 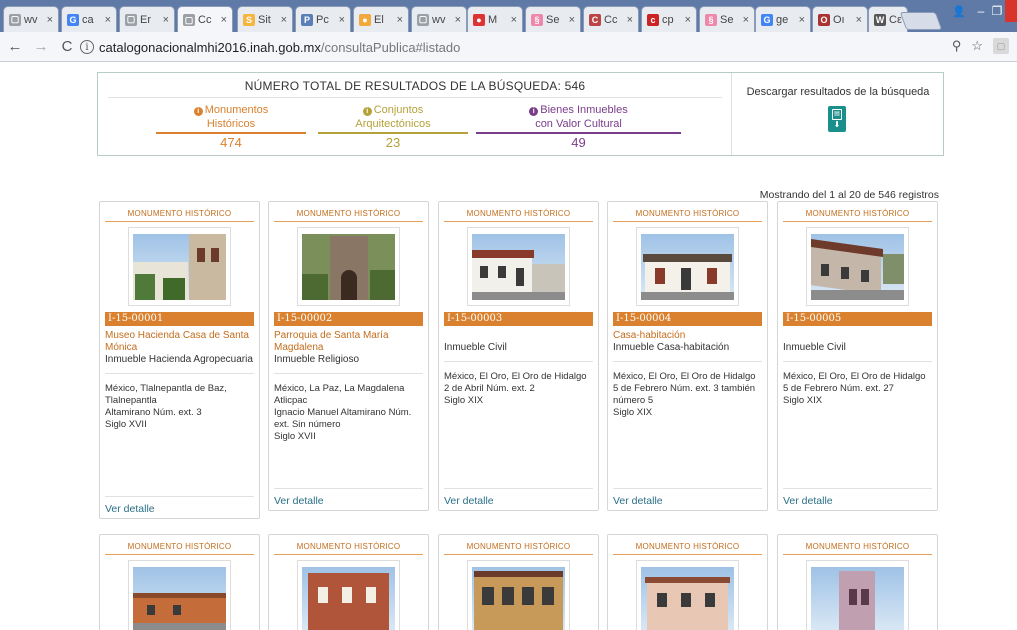 What do you see at coordinates (147, 19) in the screenshot?
I see `browser-tab: ▢ Er ×` at bounding box center [147, 19].